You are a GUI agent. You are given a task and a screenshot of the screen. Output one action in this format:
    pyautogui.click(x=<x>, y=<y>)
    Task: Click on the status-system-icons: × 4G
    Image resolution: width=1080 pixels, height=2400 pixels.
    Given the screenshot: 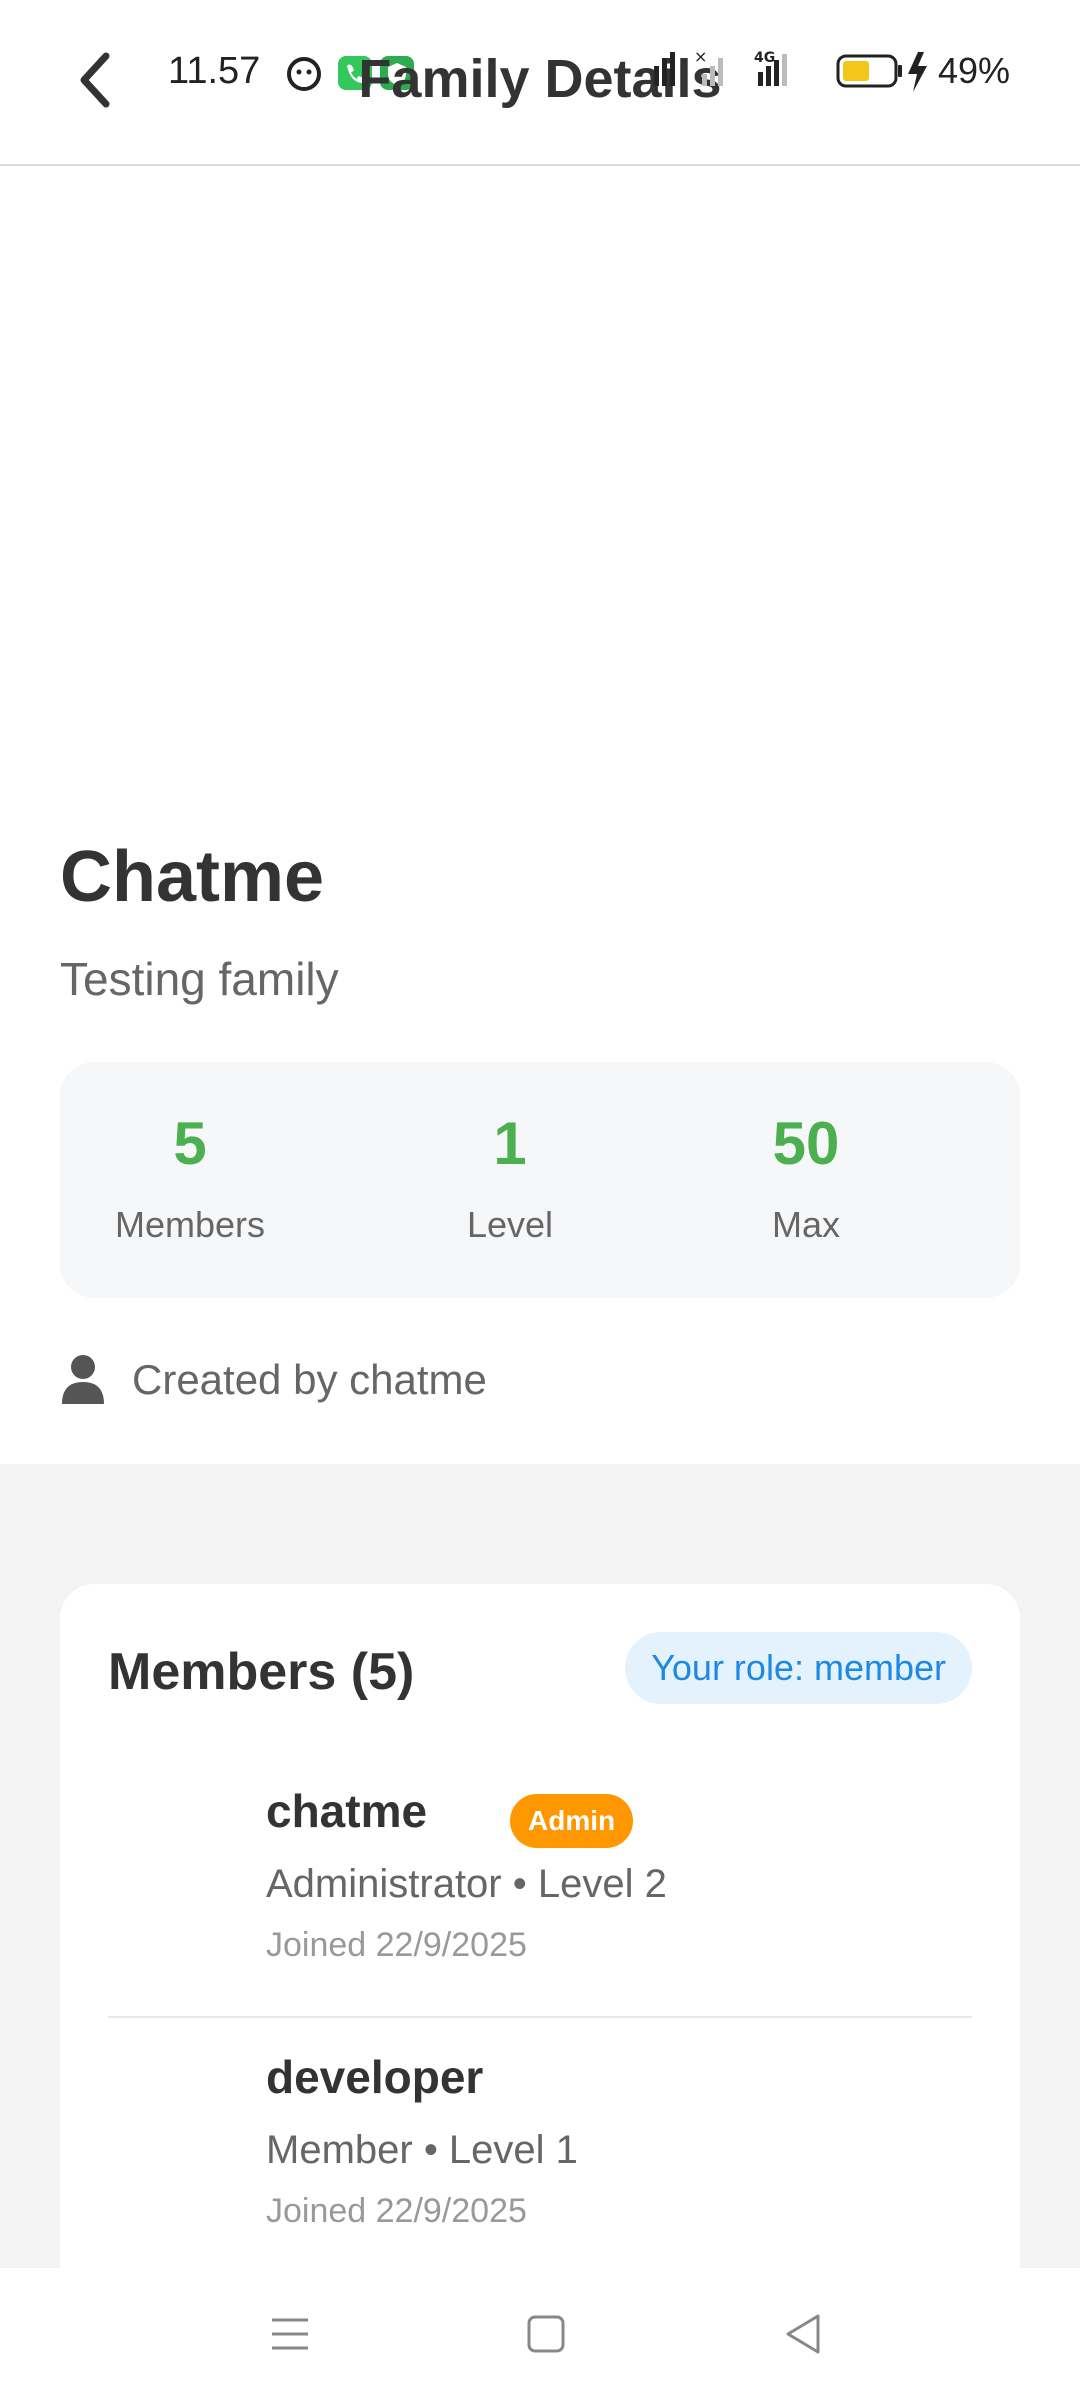 What is the action you would take?
    pyautogui.click(x=795, y=74)
    